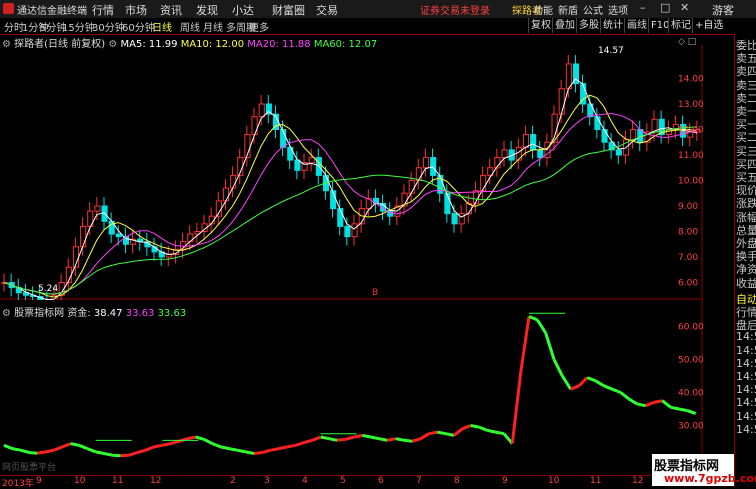  Describe the element at coordinates (588, 25) in the screenshot. I see `tool-multi-stock-button: 多股` at that location.